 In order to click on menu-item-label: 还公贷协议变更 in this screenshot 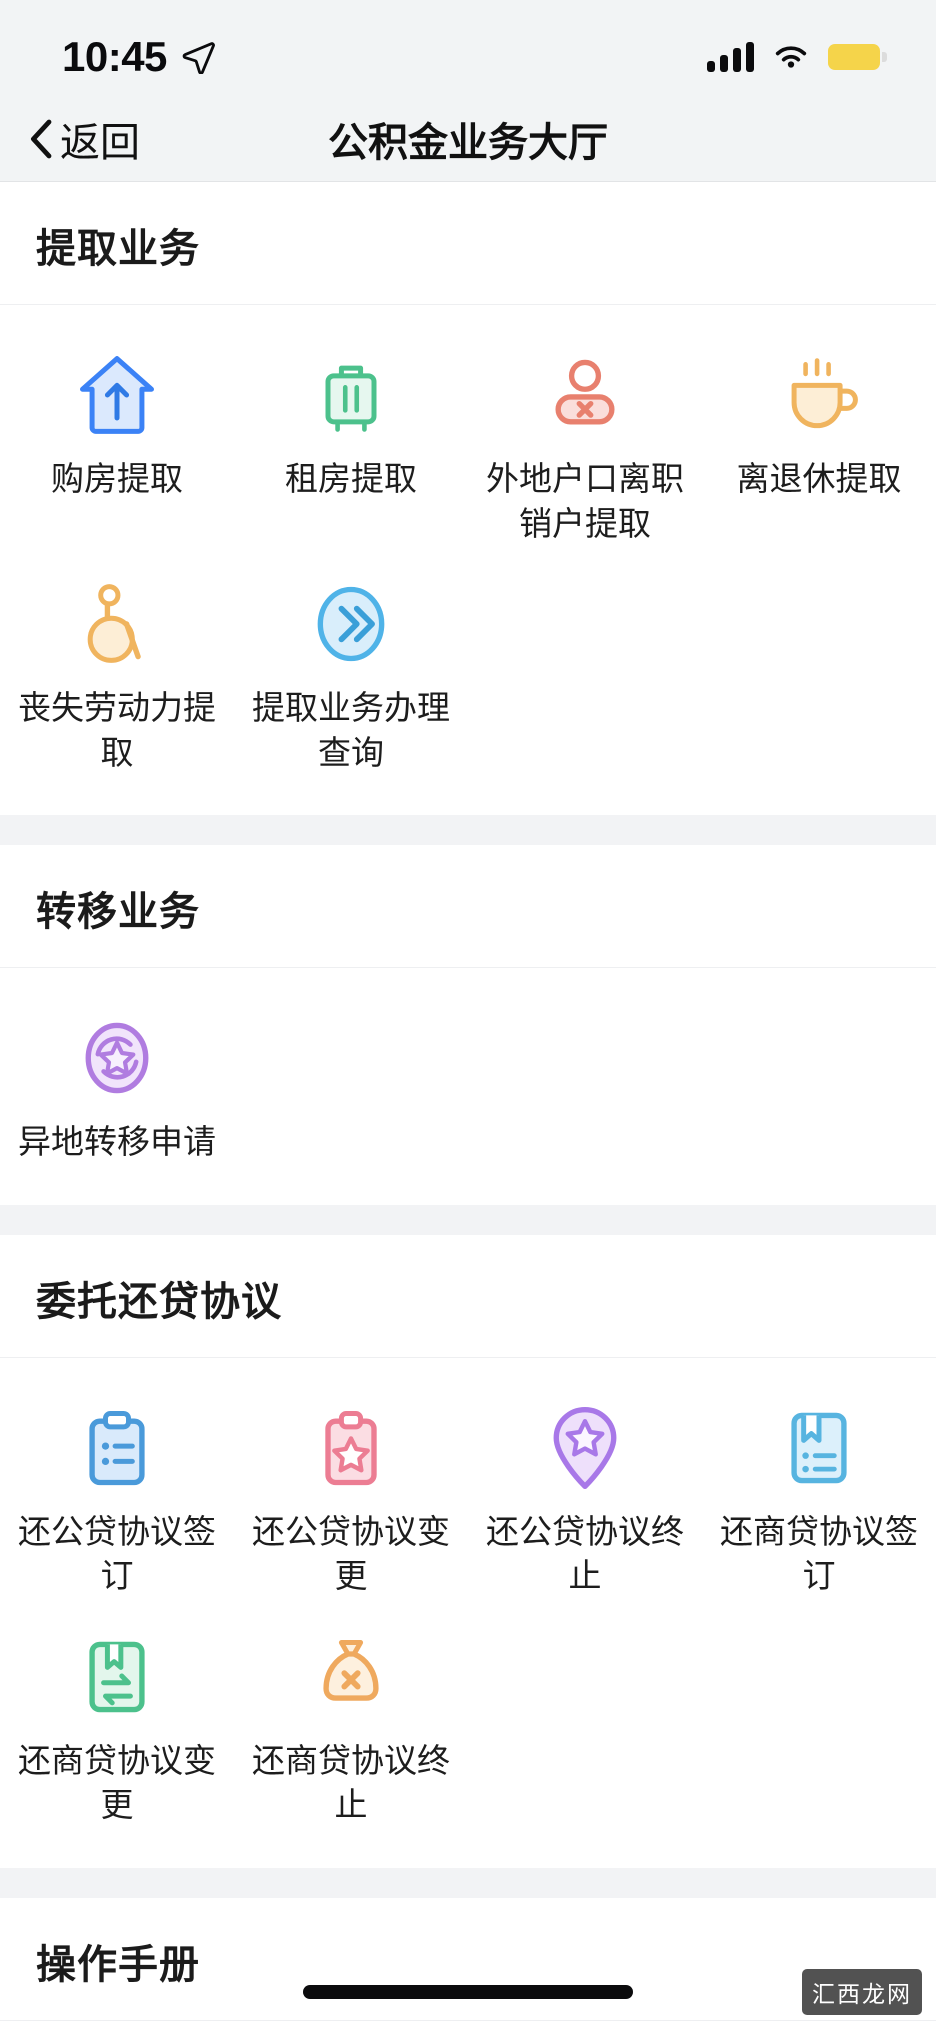, I will do `click(351, 1553)`.